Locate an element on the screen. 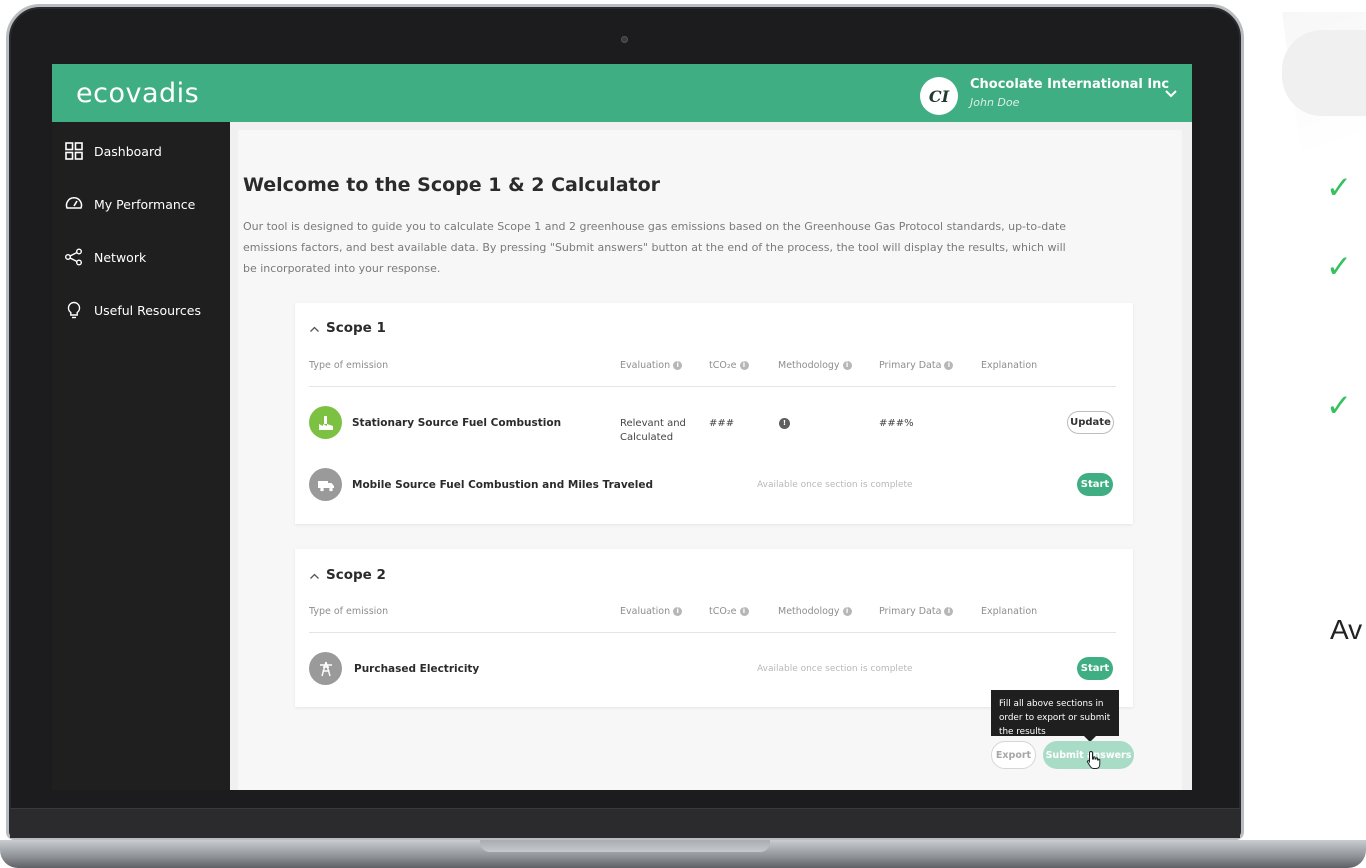 This screenshot has height=868, width=1366. slide-side-text: Av is located at coordinates (1346, 629).